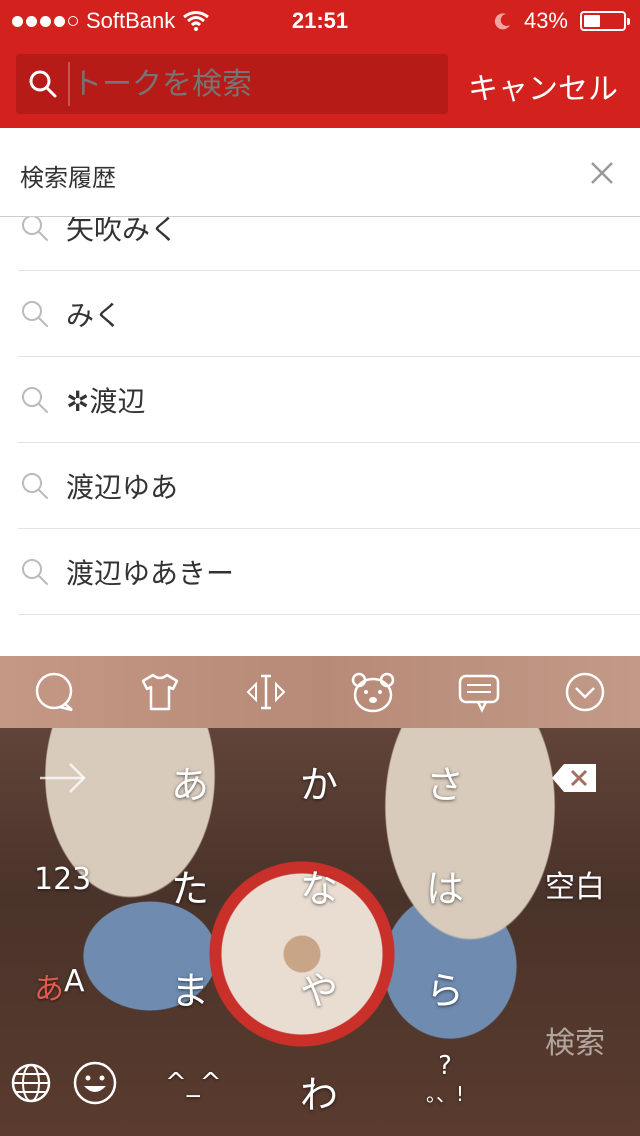  I want to click on key-a: あ, so click(190, 781).